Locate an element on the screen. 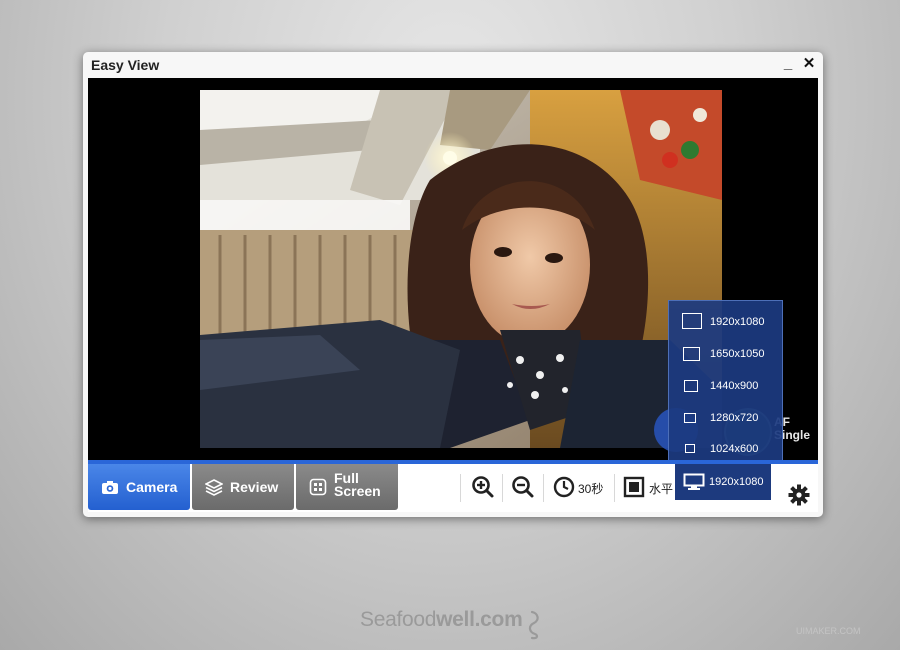 The height and width of the screenshot is (650, 900). title-bar: Easy View _ ✕ is located at coordinates (453, 65).